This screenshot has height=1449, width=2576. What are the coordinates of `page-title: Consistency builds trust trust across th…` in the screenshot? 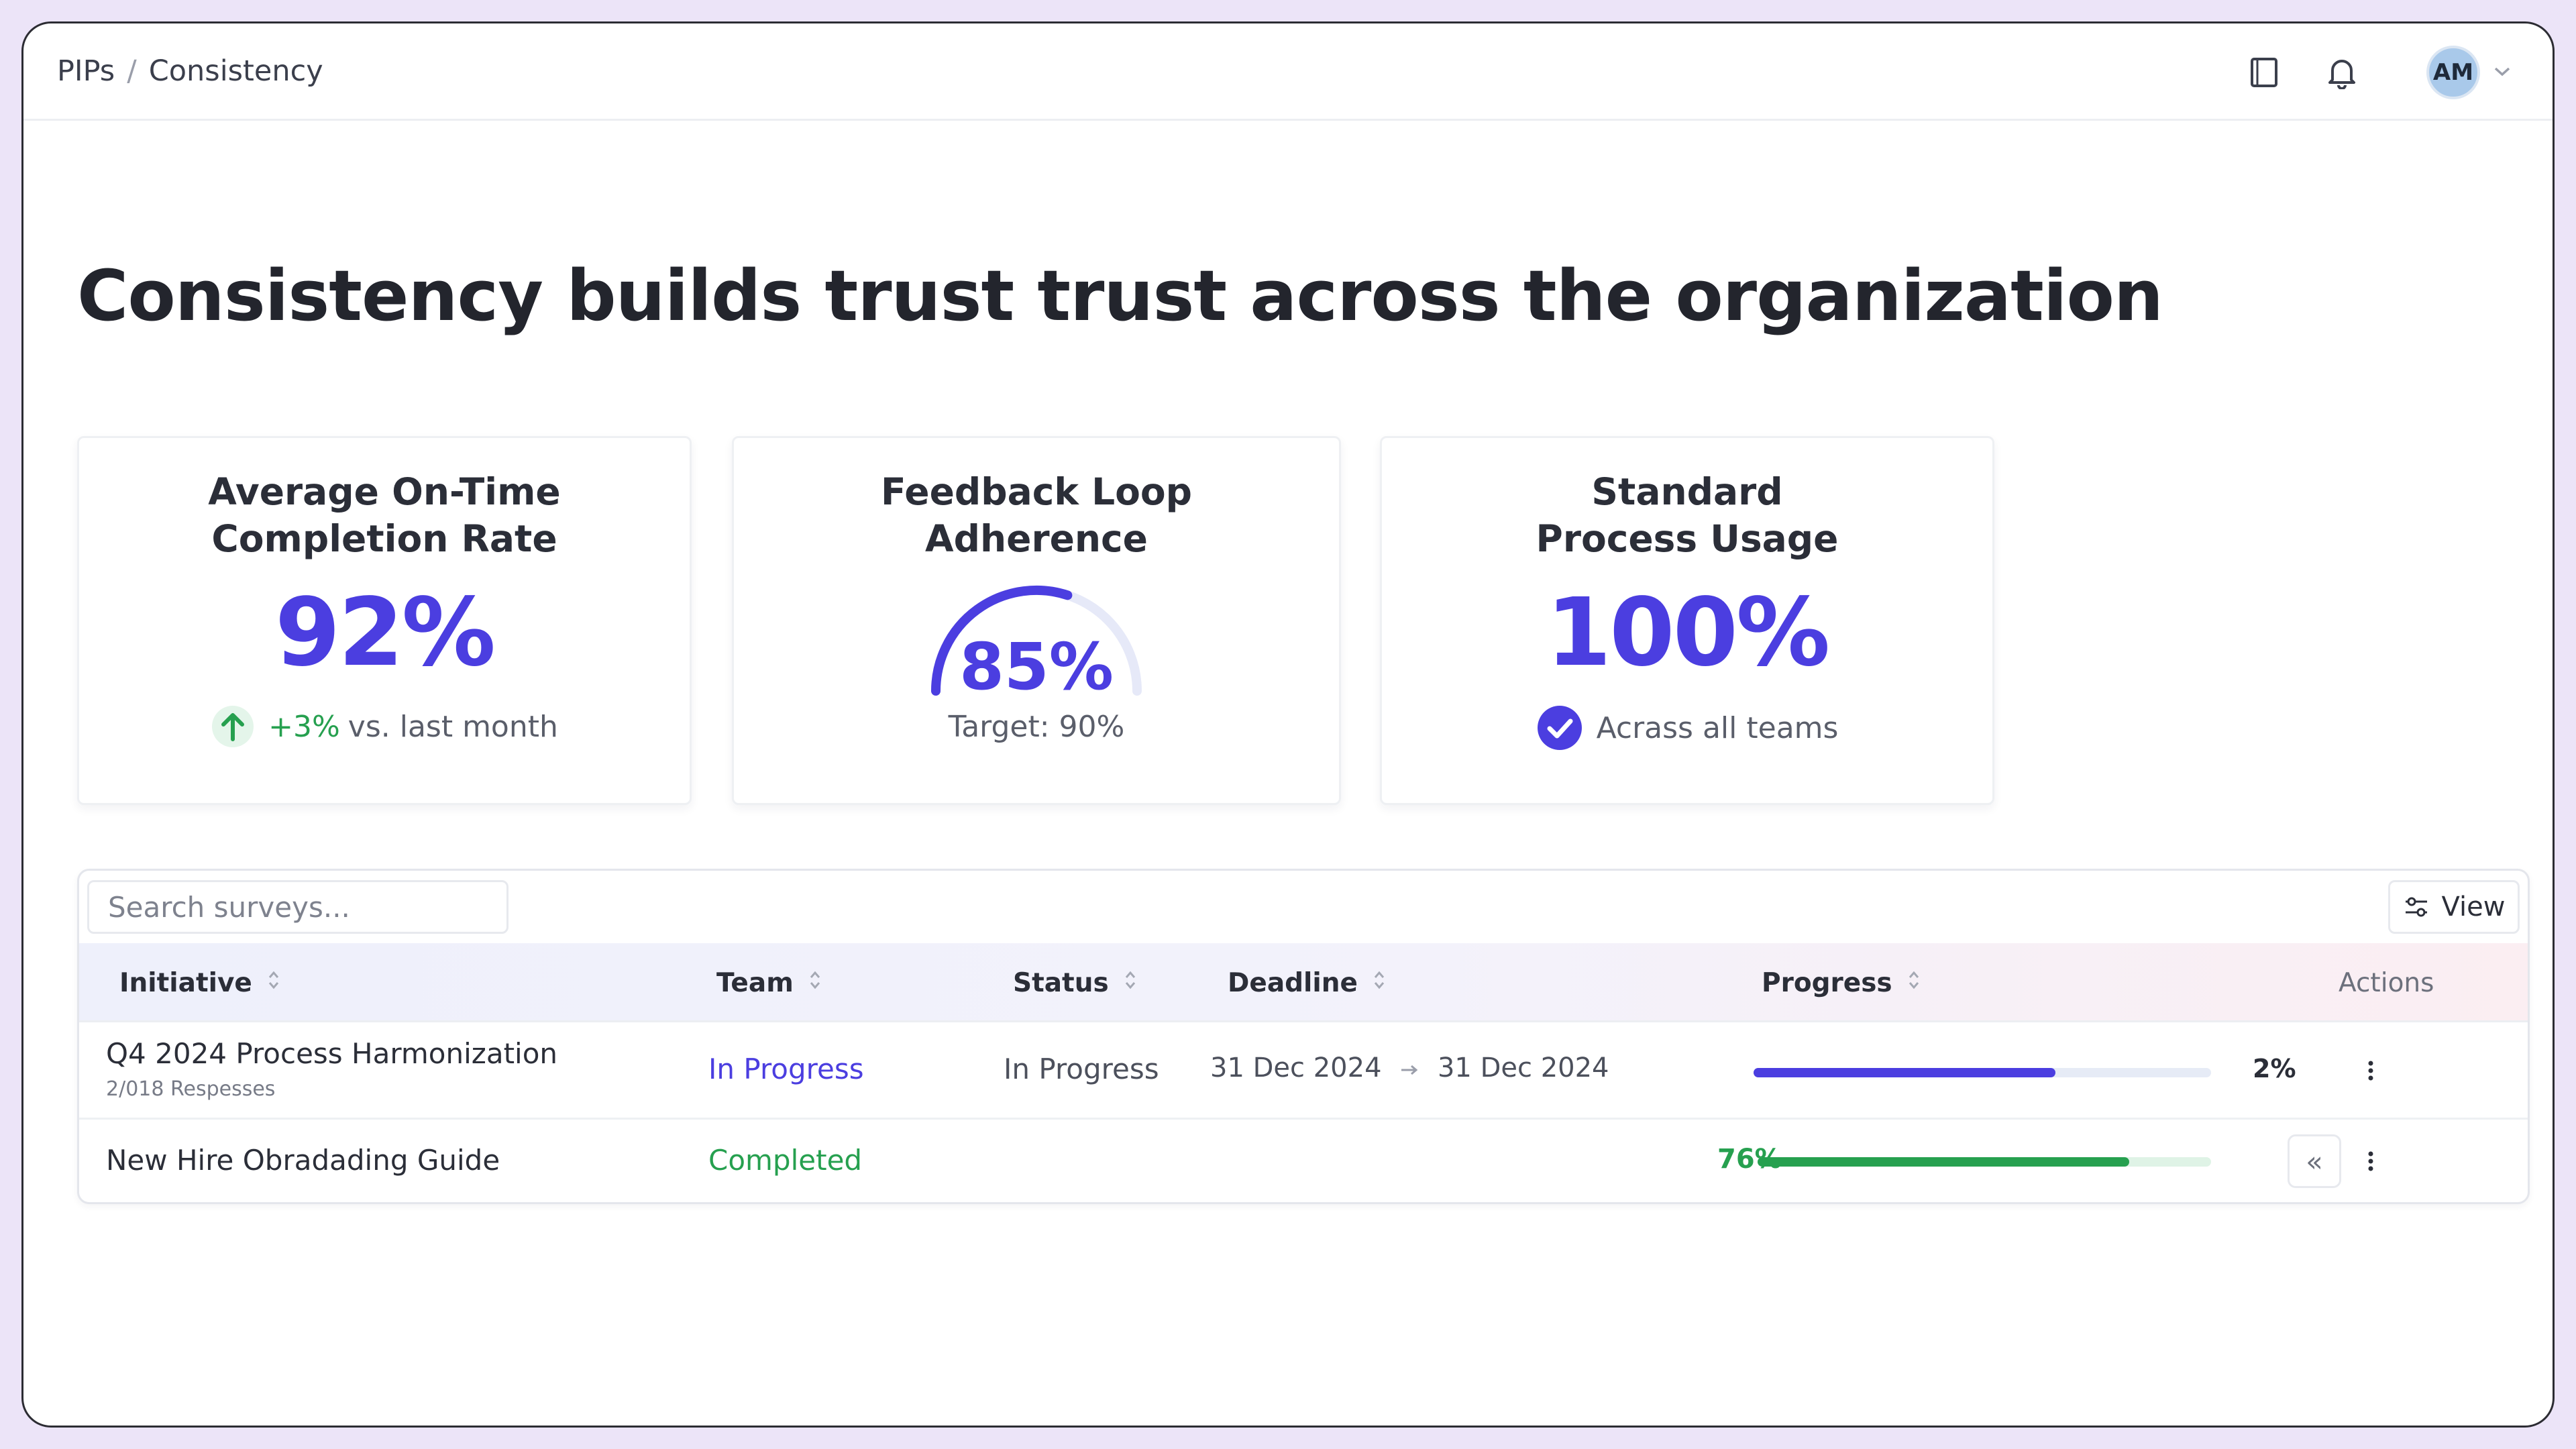 It's located at (1120, 296).